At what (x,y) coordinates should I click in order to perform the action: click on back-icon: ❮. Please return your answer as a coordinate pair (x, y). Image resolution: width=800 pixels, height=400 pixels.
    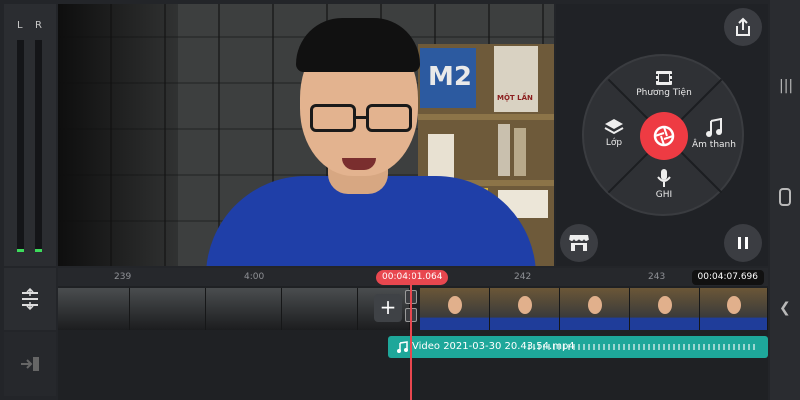
    Looking at the image, I should click on (785, 308).